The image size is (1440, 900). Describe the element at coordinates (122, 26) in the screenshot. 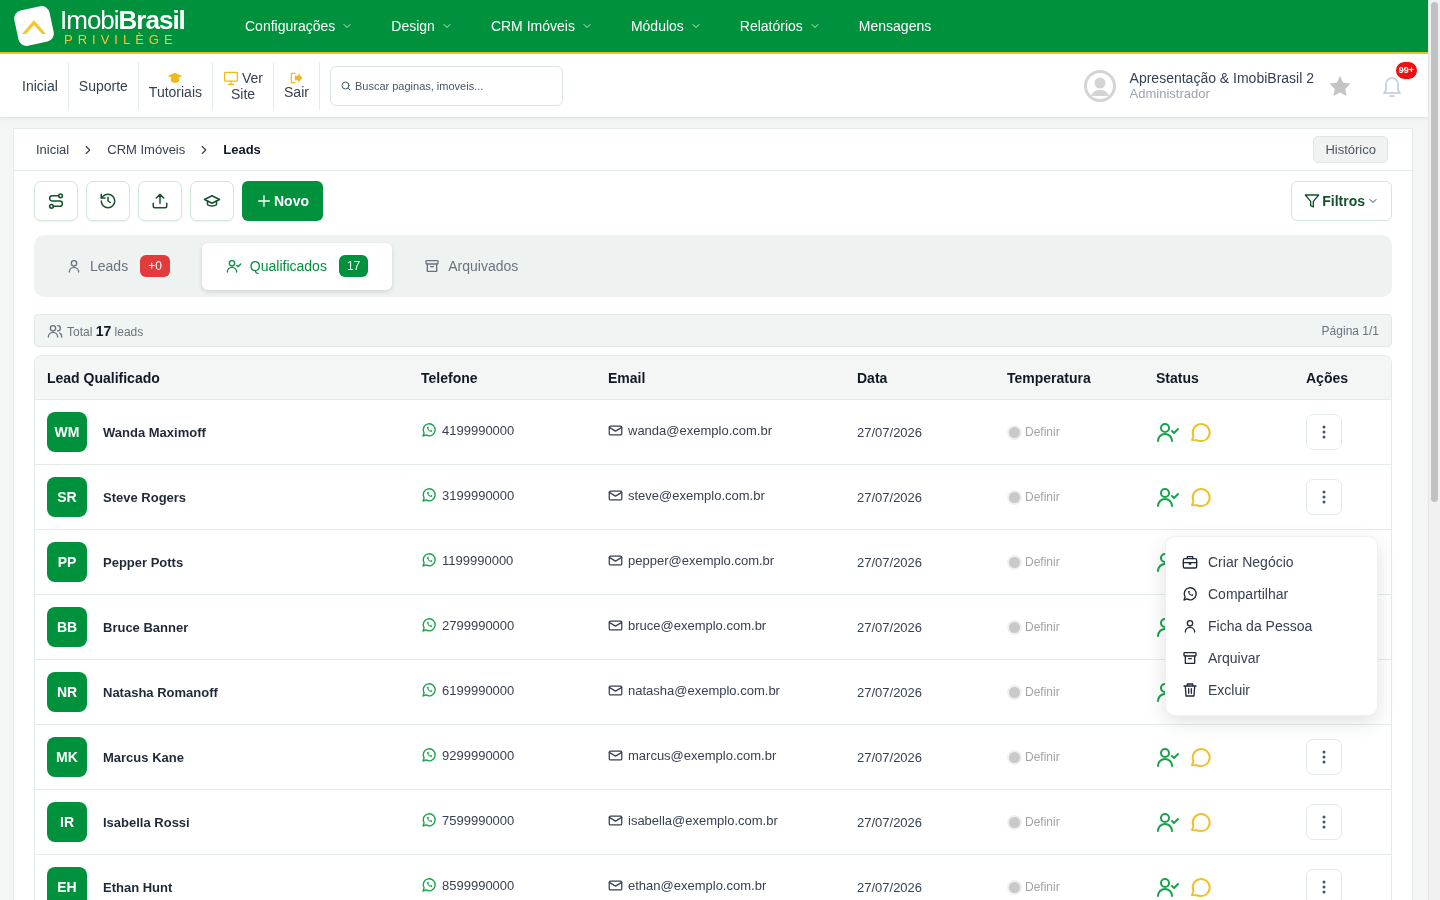

I see `brand-logo: ImobiBrasil PRIVILÈGE` at that location.